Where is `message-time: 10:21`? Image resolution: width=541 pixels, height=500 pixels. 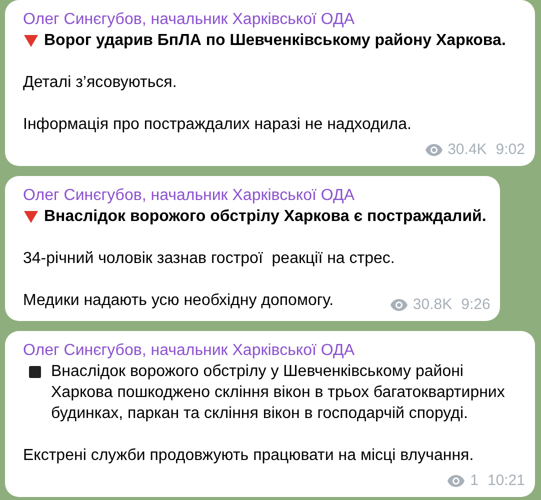
message-time: 10:21 is located at coordinates (506, 481).